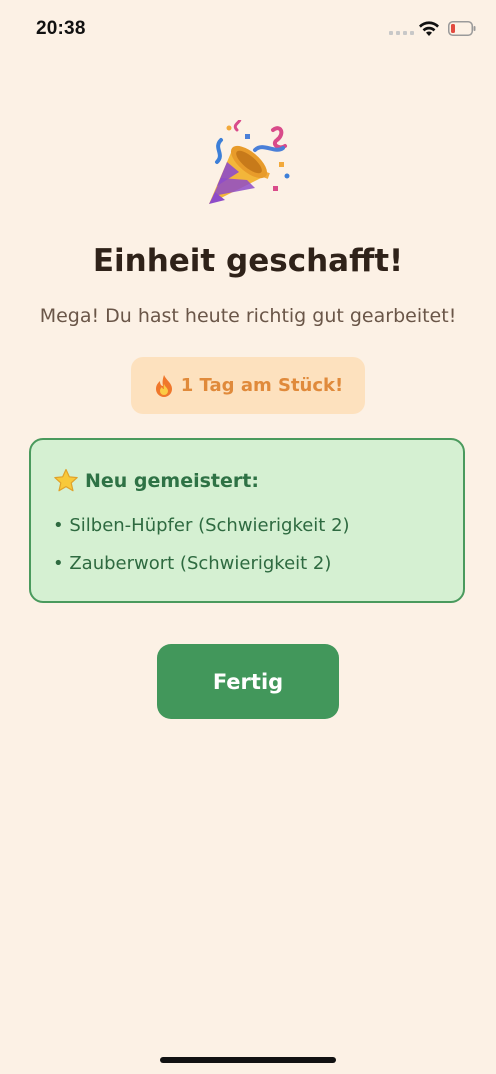 The width and height of the screenshot is (496, 1074). Describe the element at coordinates (248, 1060) in the screenshot. I see `home-indicator` at that location.